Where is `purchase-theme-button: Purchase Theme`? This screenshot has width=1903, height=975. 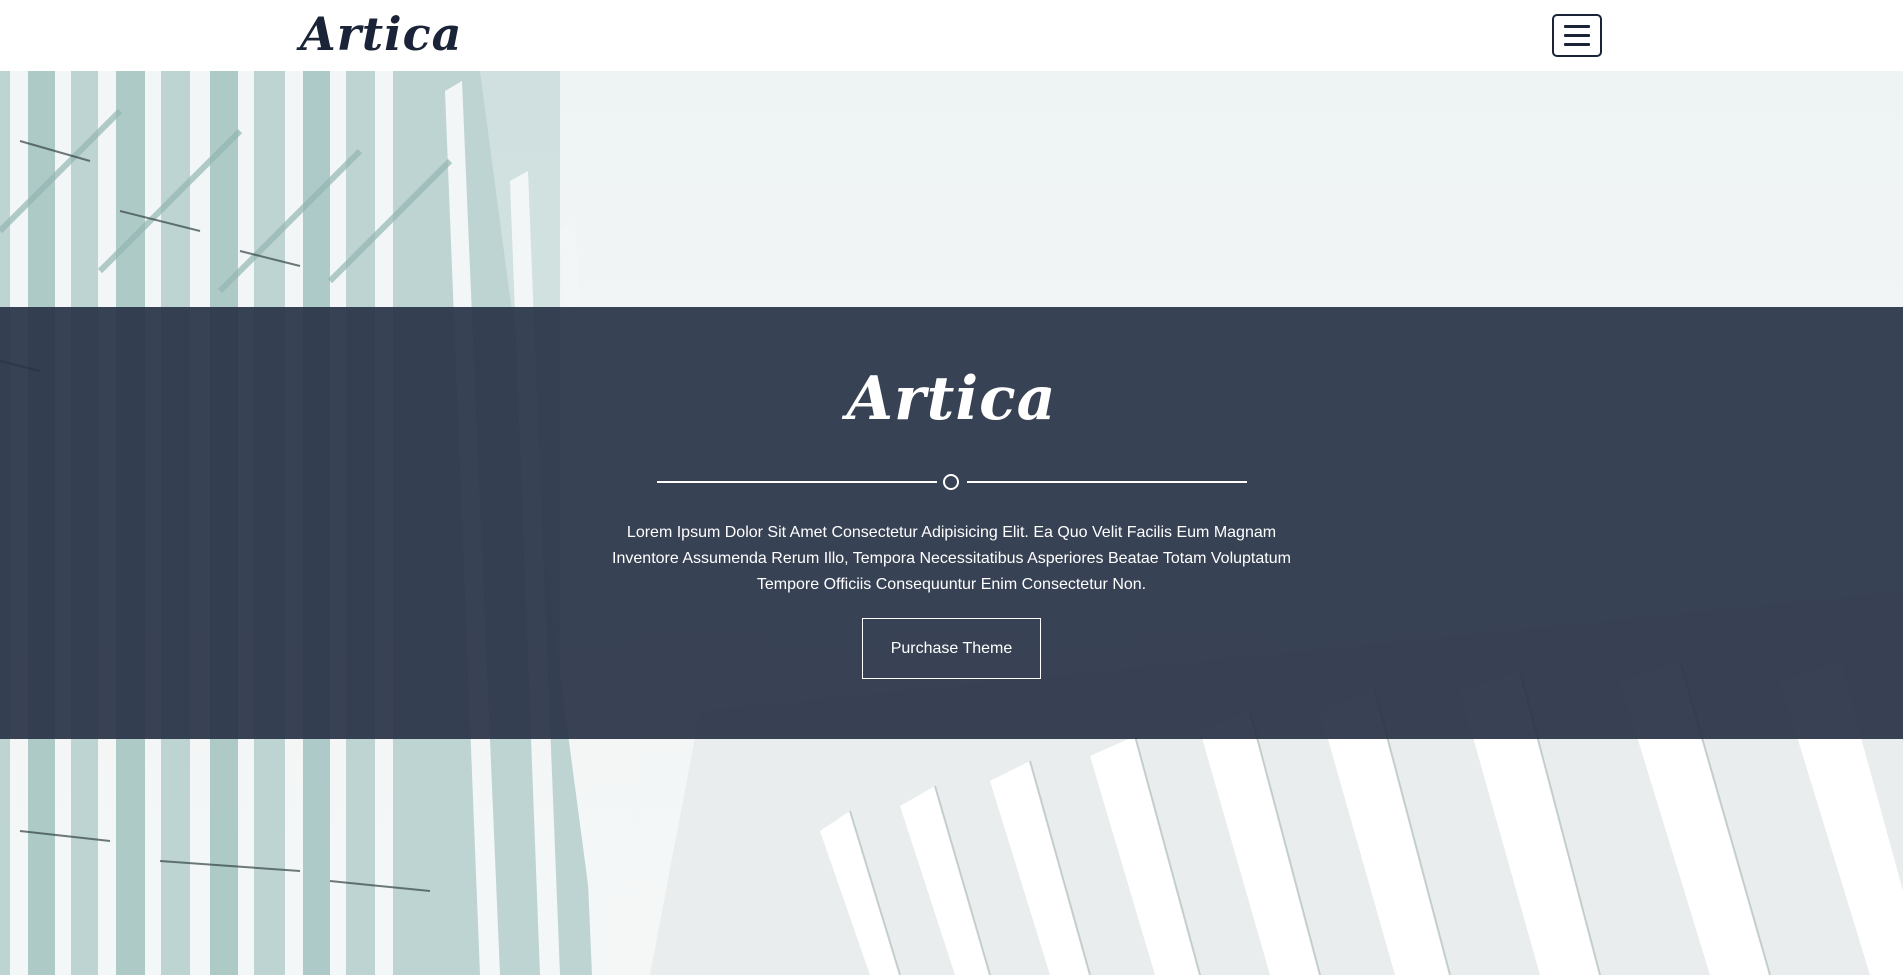 purchase-theme-button: Purchase Theme is located at coordinates (951, 648).